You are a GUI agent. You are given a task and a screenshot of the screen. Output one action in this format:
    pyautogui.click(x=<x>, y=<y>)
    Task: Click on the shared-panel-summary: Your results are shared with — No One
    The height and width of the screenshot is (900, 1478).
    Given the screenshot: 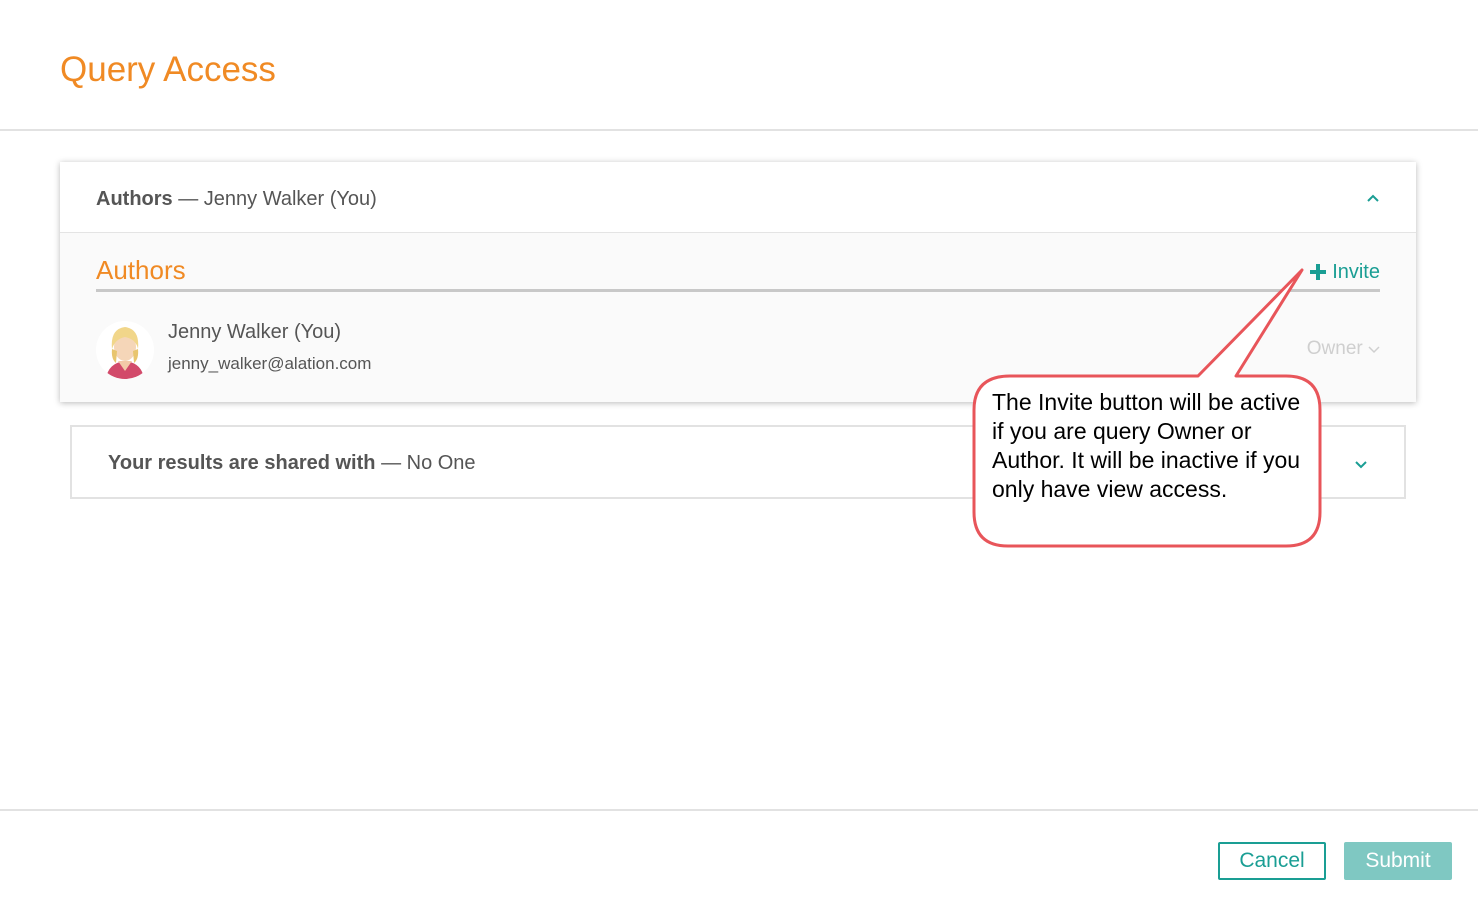 What is the action you would take?
    pyautogui.click(x=292, y=463)
    